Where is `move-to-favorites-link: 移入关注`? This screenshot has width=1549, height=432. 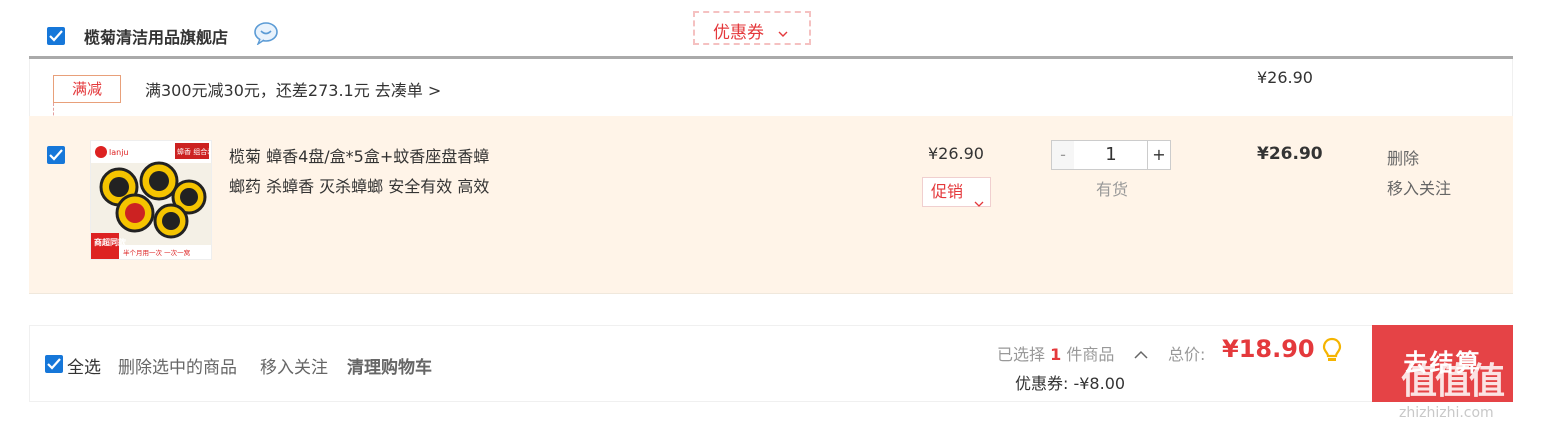
move-to-favorites-link: 移入关注 is located at coordinates (1419, 187).